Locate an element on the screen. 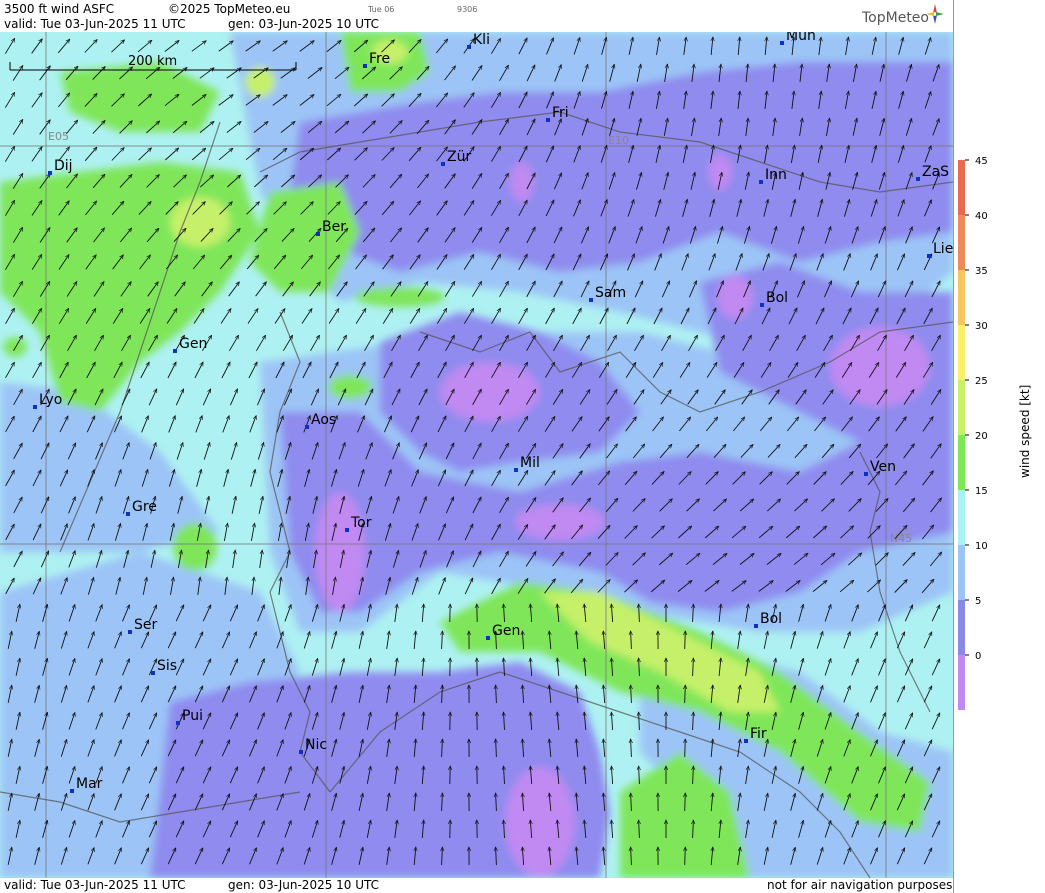 The height and width of the screenshot is (893, 1045). footer-valid-time: valid: Tue 03-Jun-2025 11 UTC is located at coordinates (95, 885).